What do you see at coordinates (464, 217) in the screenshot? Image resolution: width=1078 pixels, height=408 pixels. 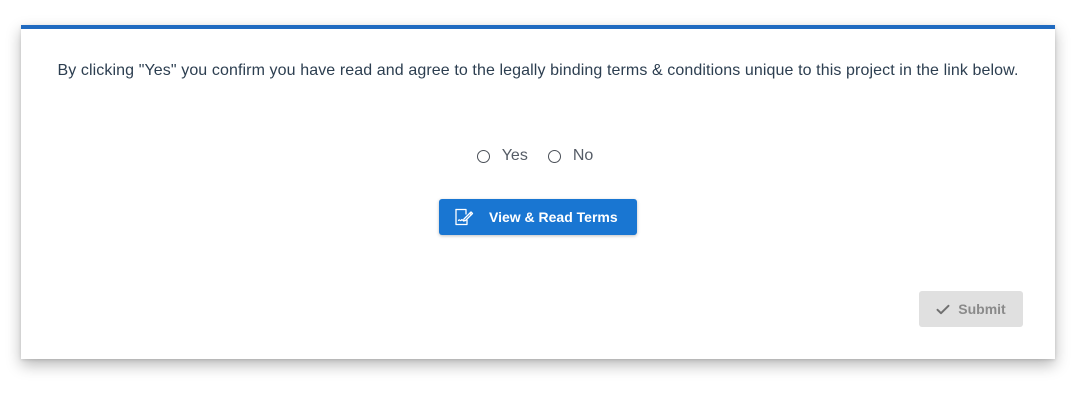 I see `document-edit-icon` at bounding box center [464, 217].